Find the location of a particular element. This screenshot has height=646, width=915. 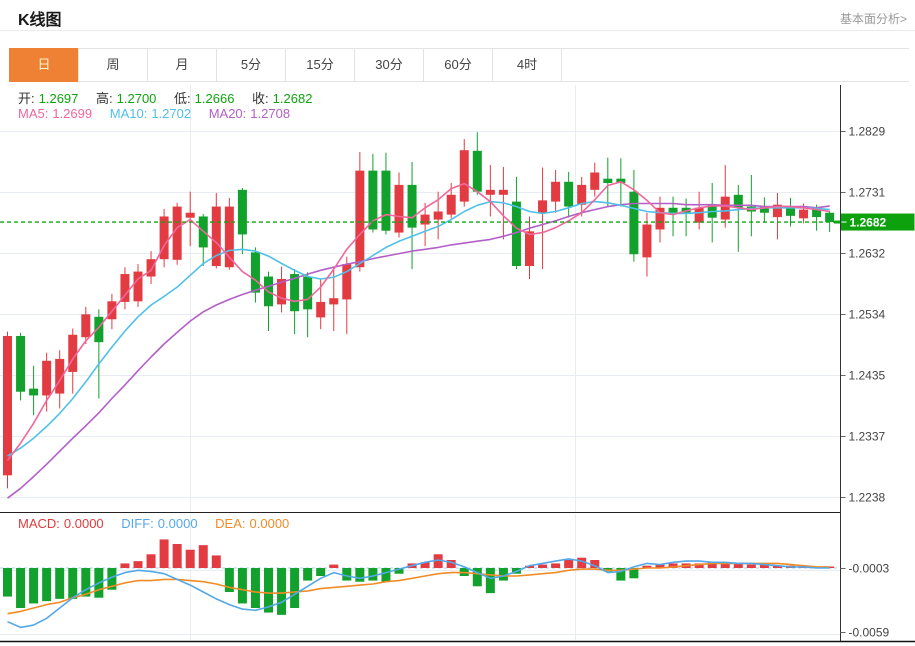

tab-30min: 30分 is located at coordinates (389, 65).